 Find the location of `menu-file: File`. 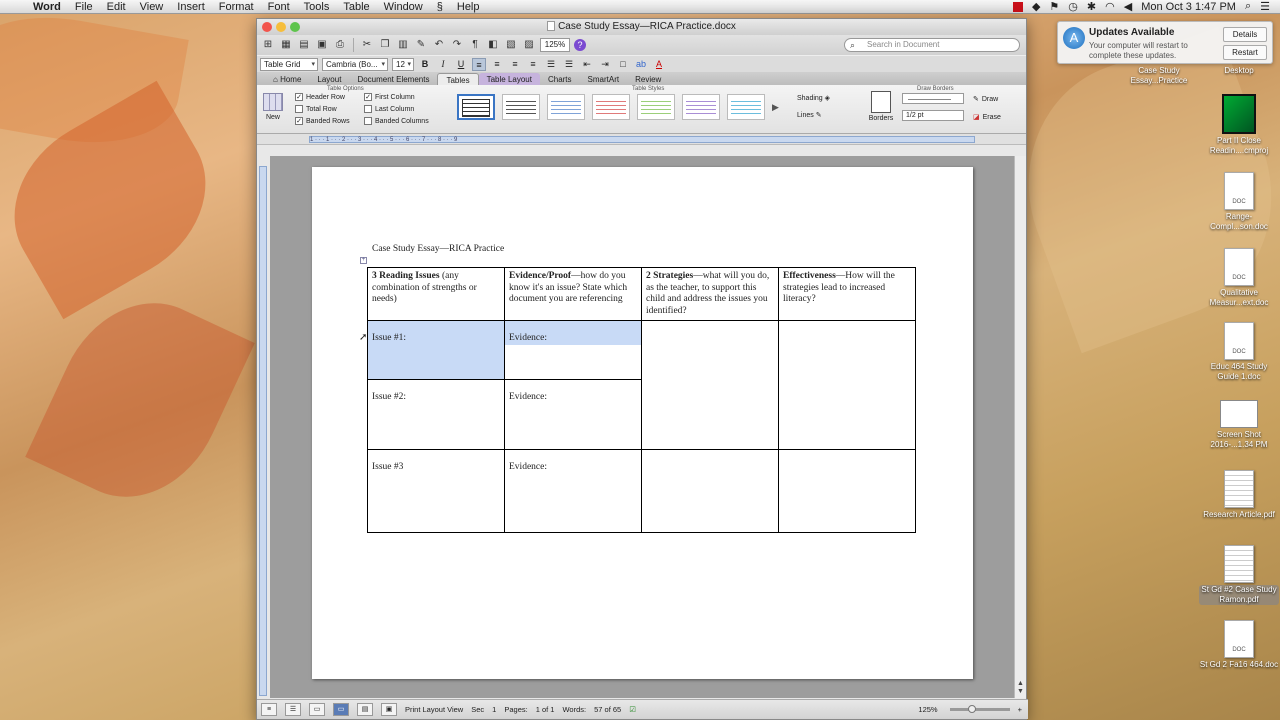

menu-file: File is located at coordinates (84, 7).